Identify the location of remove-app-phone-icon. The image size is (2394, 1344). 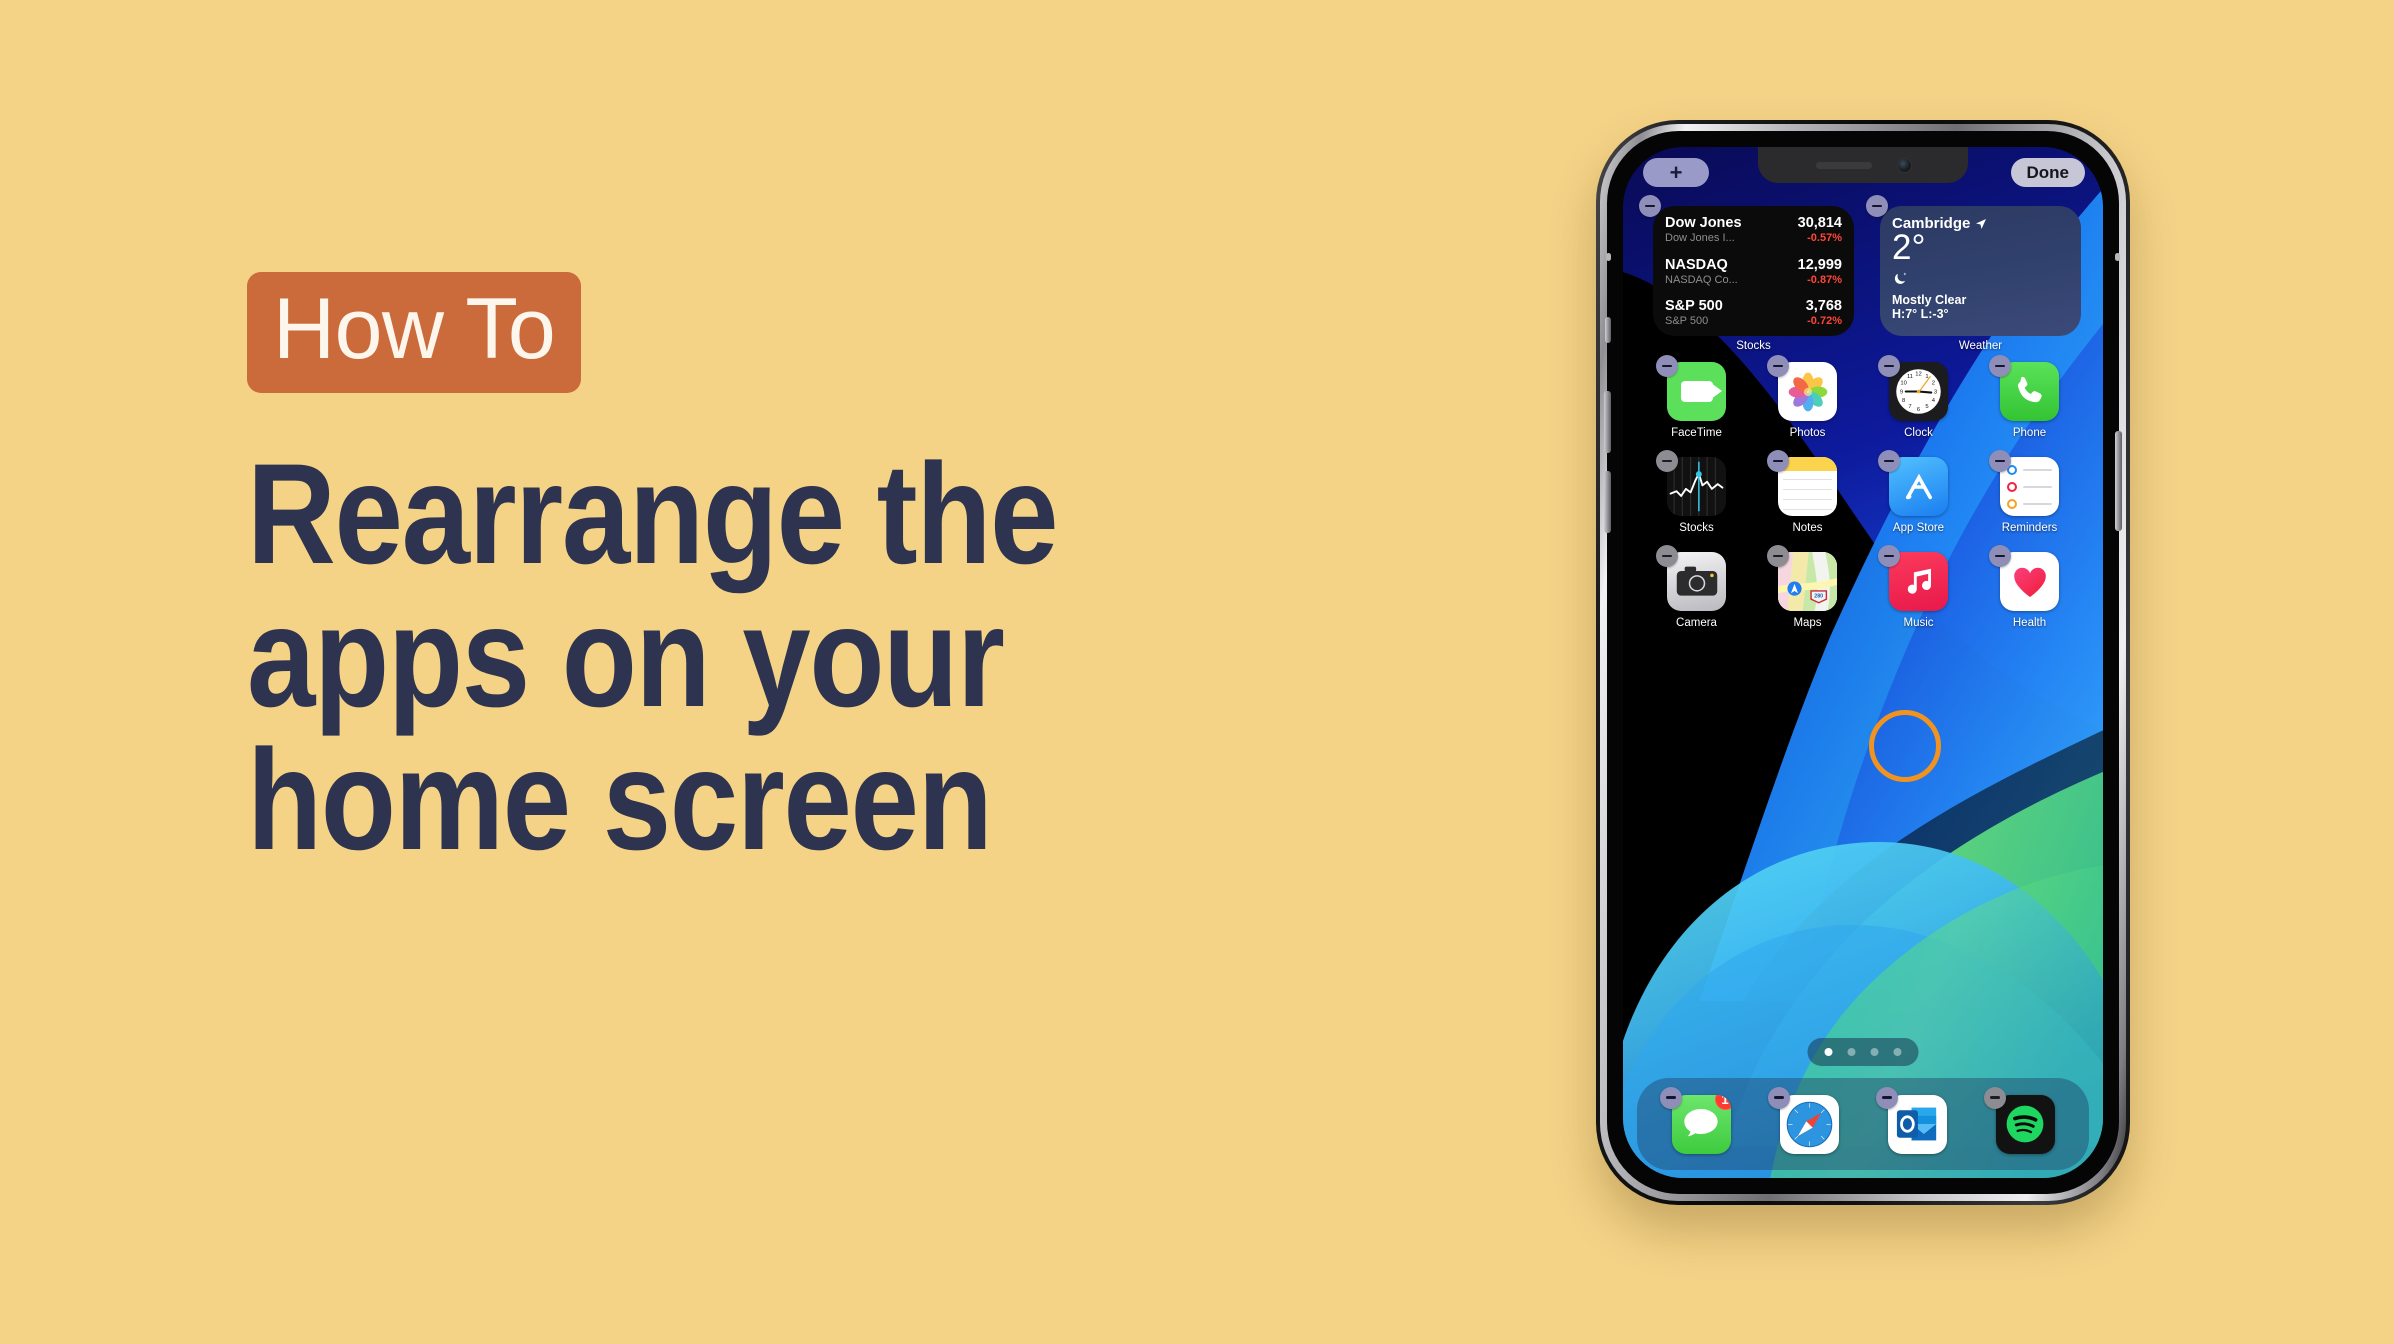
(1999, 366).